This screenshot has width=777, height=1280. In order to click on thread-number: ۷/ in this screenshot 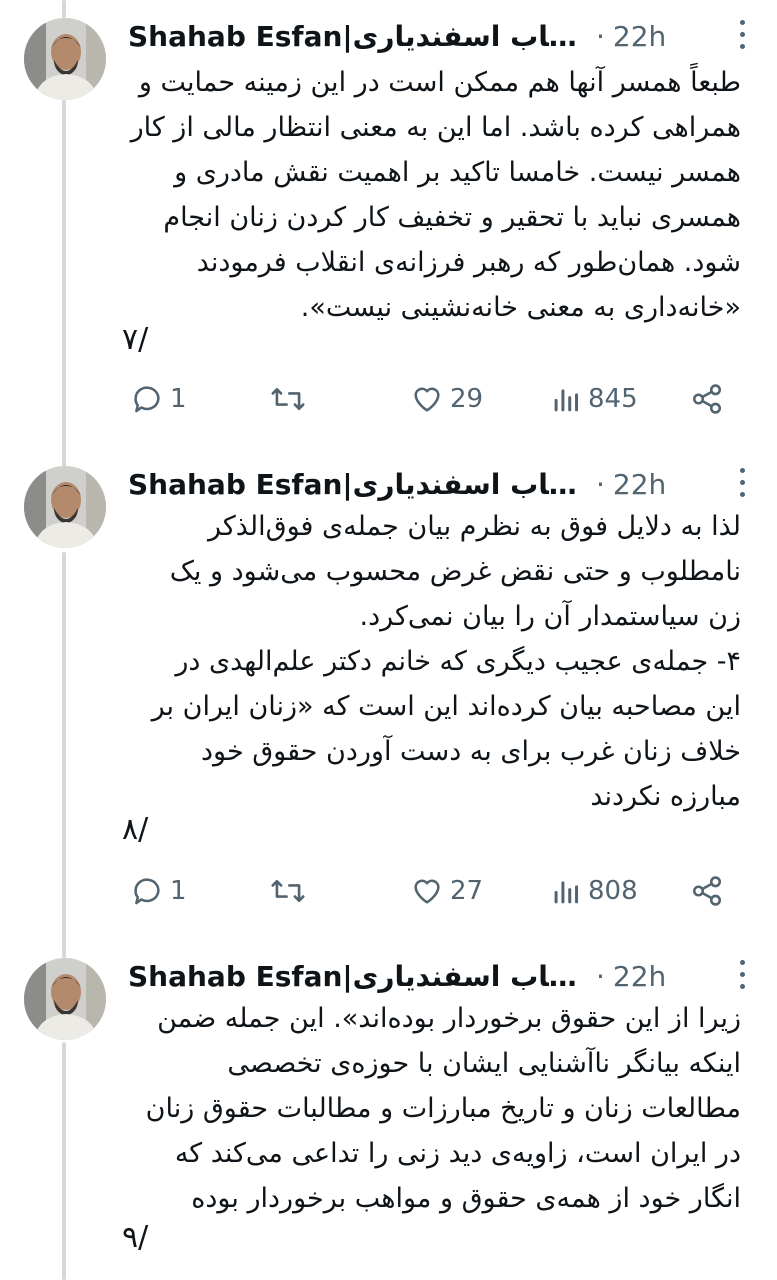, I will do `click(135, 339)`.